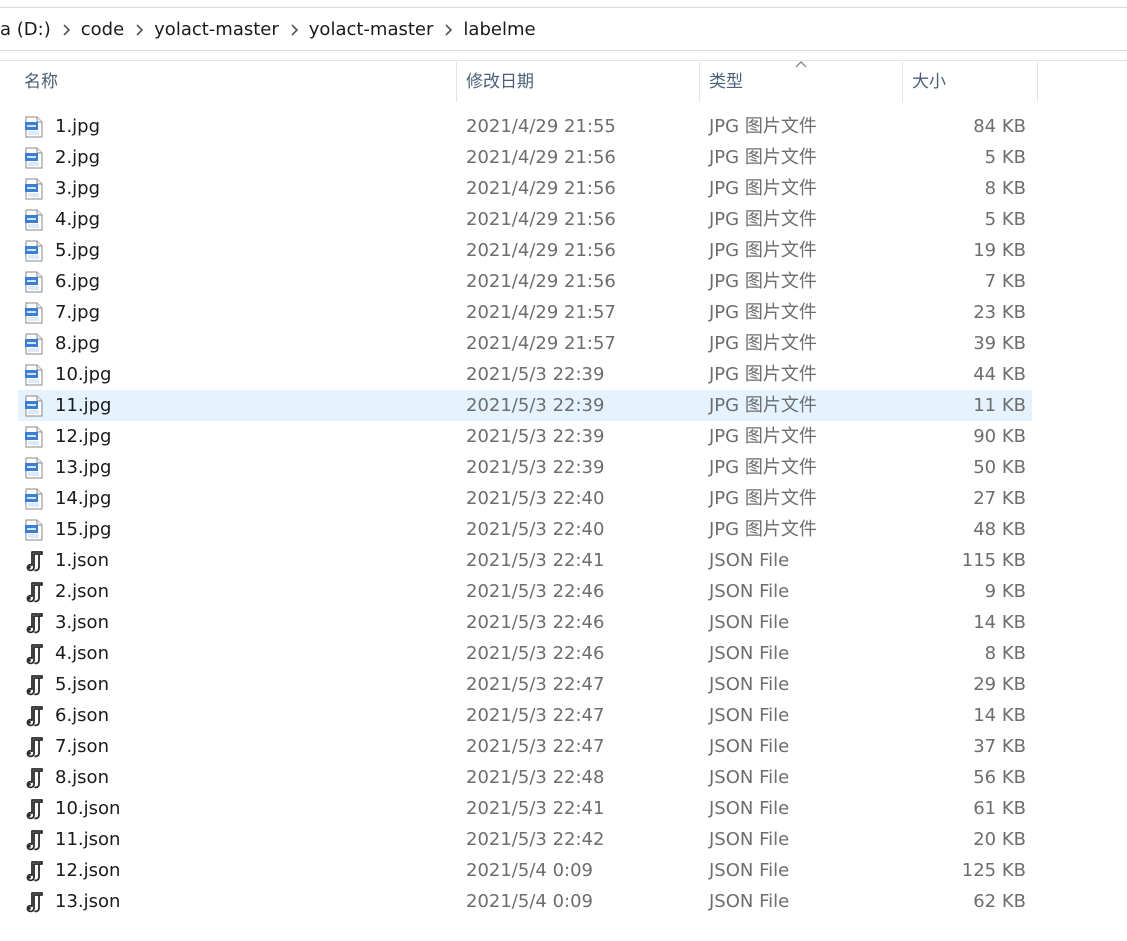 This screenshot has width=1127, height=941. What do you see at coordinates (999, 777) in the screenshot?
I see `file-size: 56 KB` at bounding box center [999, 777].